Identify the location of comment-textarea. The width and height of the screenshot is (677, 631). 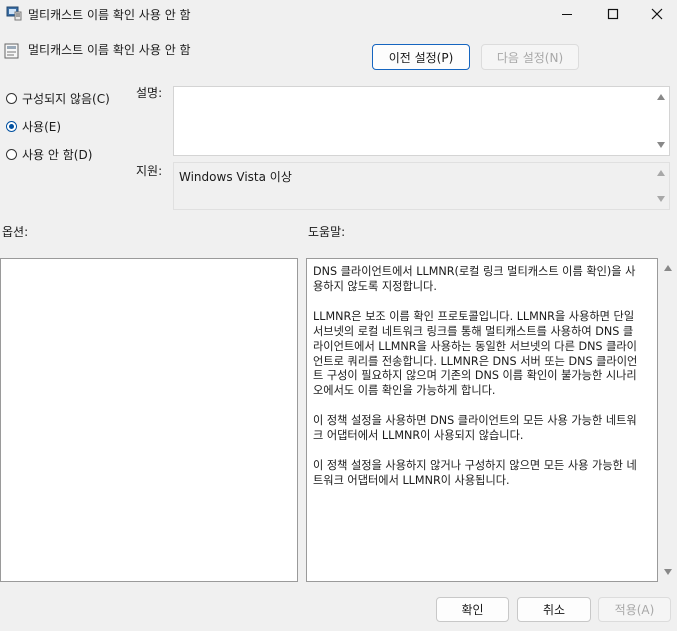
(421, 121).